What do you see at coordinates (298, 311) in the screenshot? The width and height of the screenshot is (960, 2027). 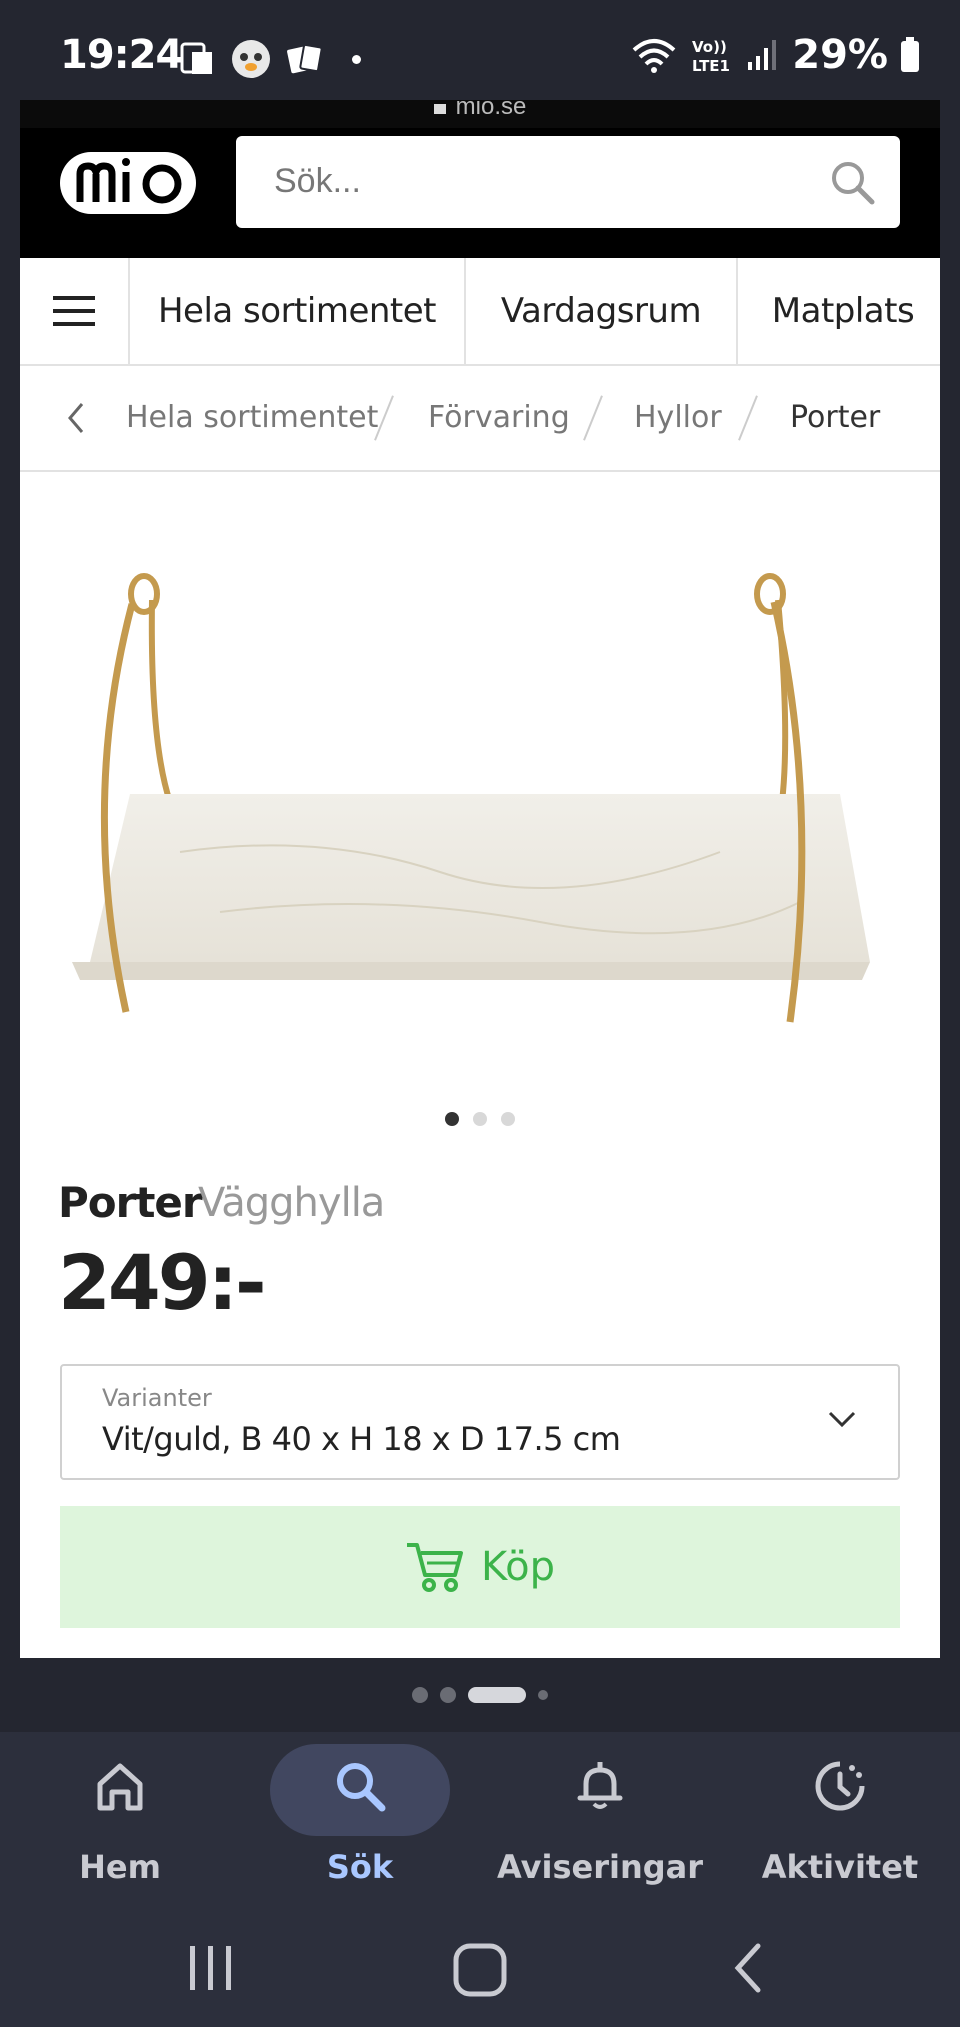 I see `nav-item-hela-sortimentet: Hela sortimentet` at bounding box center [298, 311].